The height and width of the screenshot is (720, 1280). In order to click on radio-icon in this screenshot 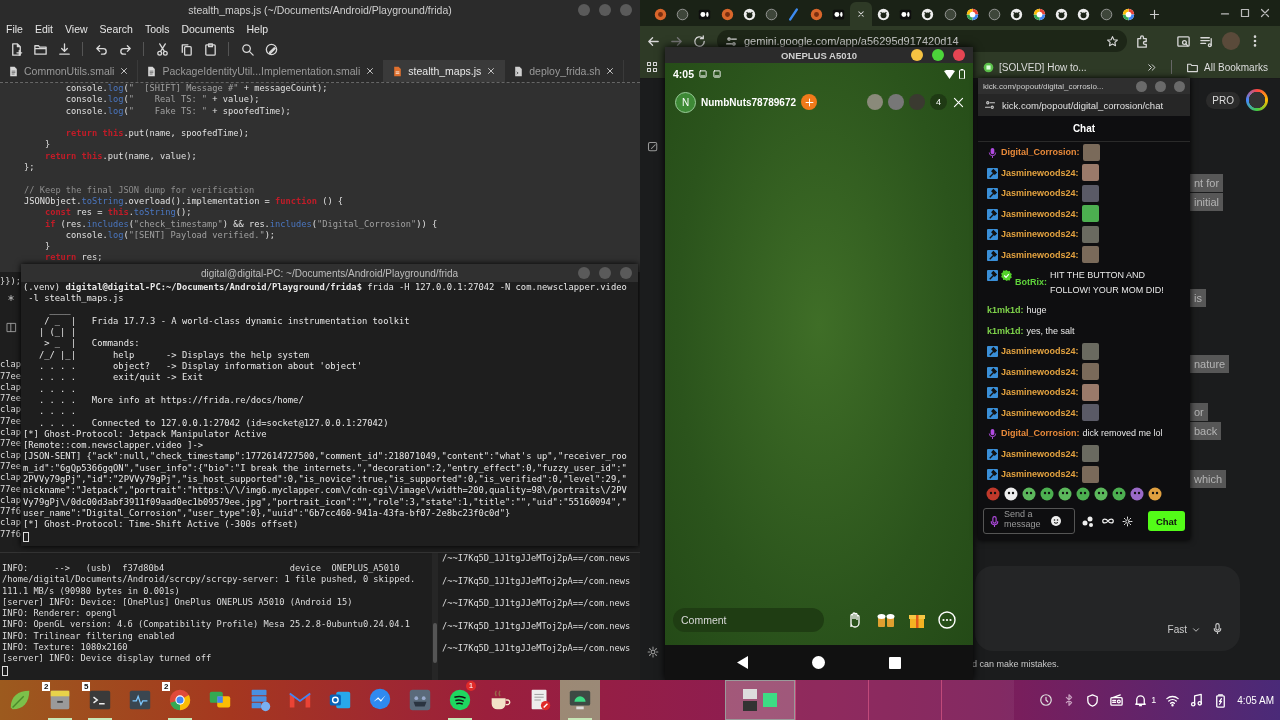, I will do `click(1117, 700)`.